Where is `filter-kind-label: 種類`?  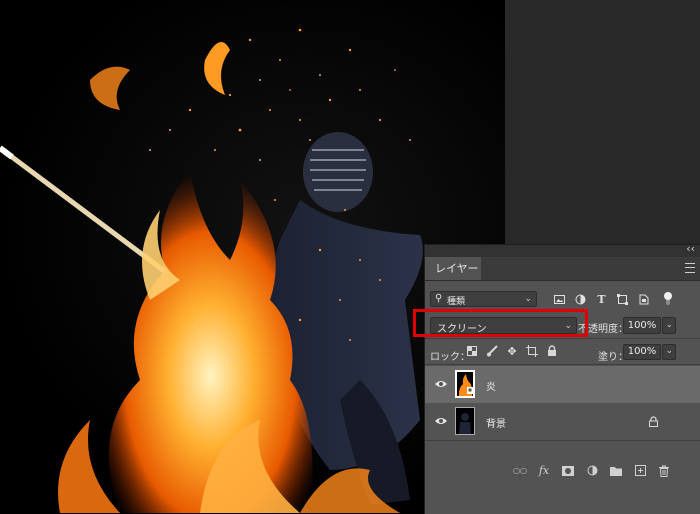
filter-kind-label: 種類 is located at coordinates (456, 302).